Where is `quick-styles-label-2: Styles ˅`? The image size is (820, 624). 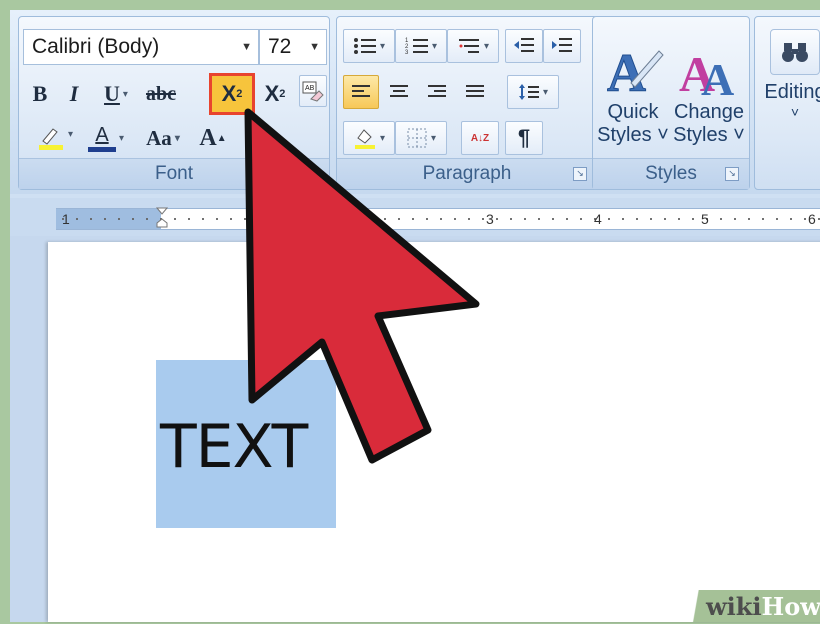 quick-styles-label-2: Styles ˅ is located at coordinates (633, 135).